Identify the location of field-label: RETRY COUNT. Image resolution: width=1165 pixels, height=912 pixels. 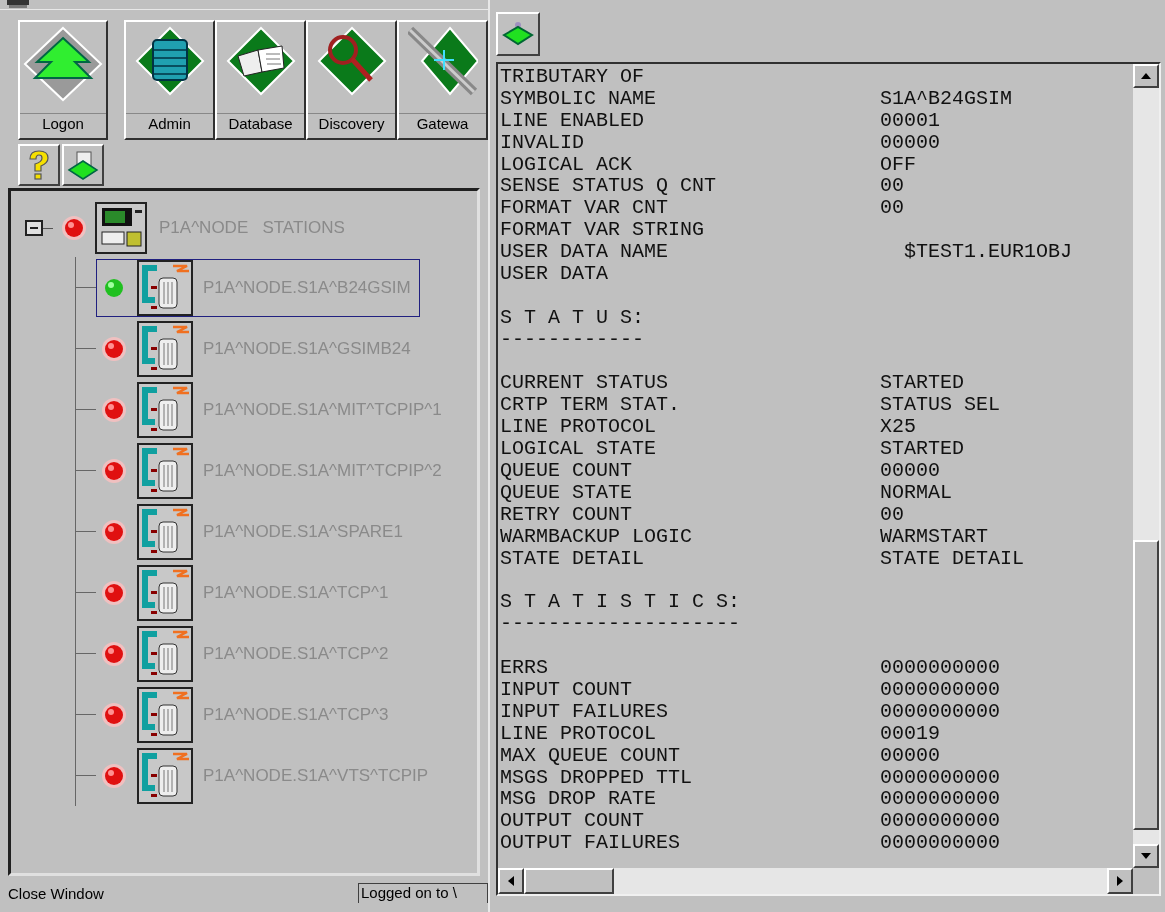
(567, 514).